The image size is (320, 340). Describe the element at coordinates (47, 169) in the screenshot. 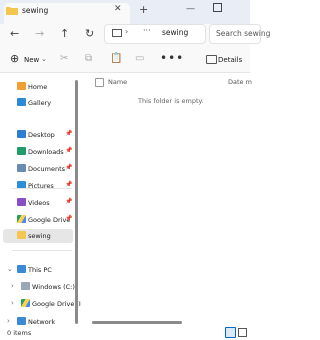

I see `sidebar-item-label: Documents` at that location.